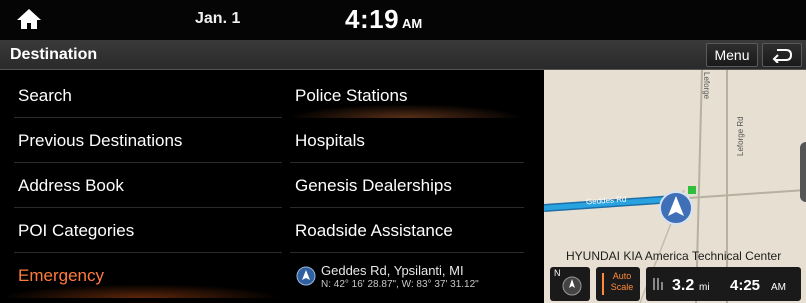  I want to click on compass-north-label: N, so click(557, 273).